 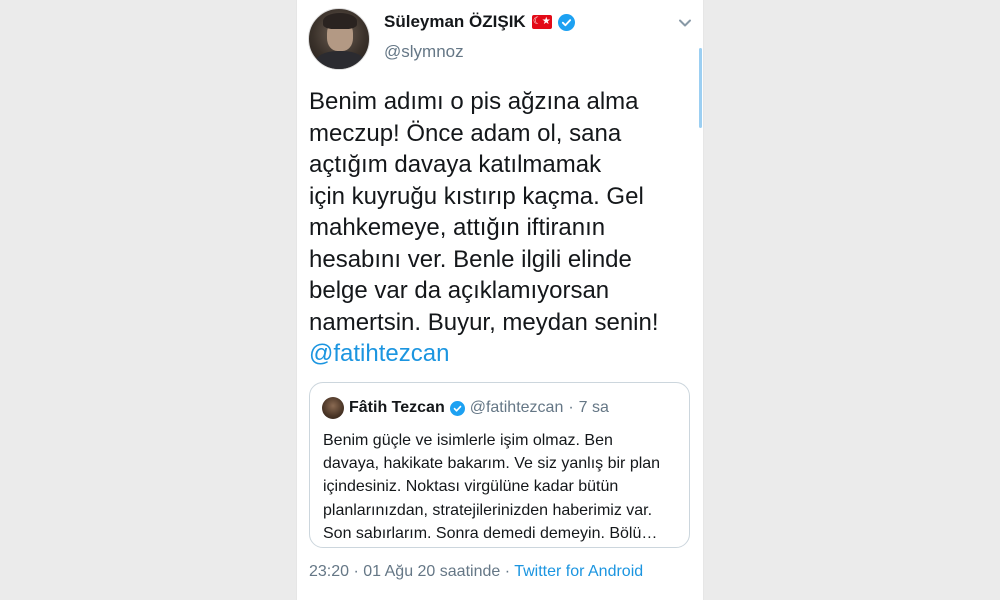 What do you see at coordinates (578, 571) in the screenshot?
I see `source-app-link: Twitter for Android` at bounding box center [578, 571].